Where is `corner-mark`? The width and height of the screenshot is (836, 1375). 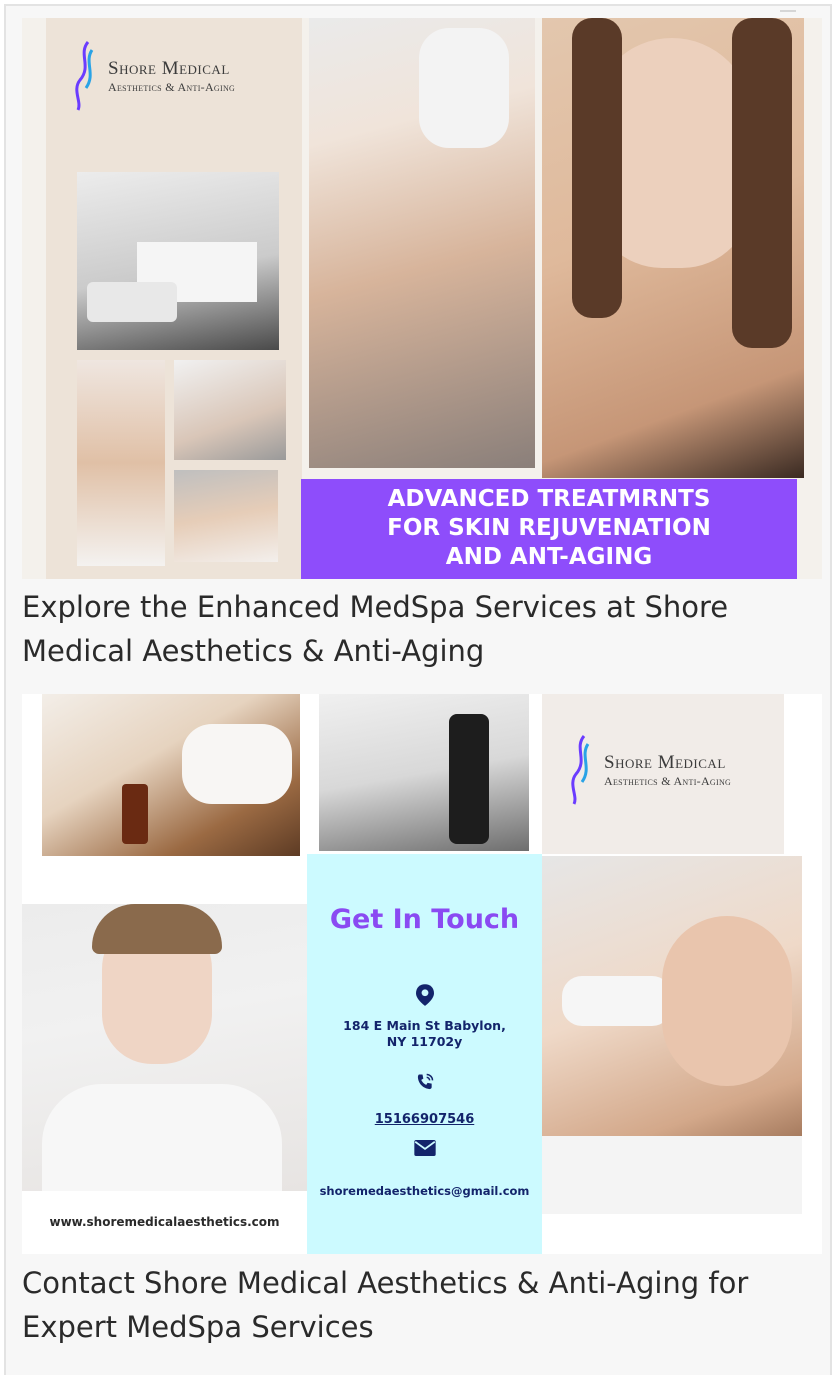 corner-mark is located at coordinates (788, 13).